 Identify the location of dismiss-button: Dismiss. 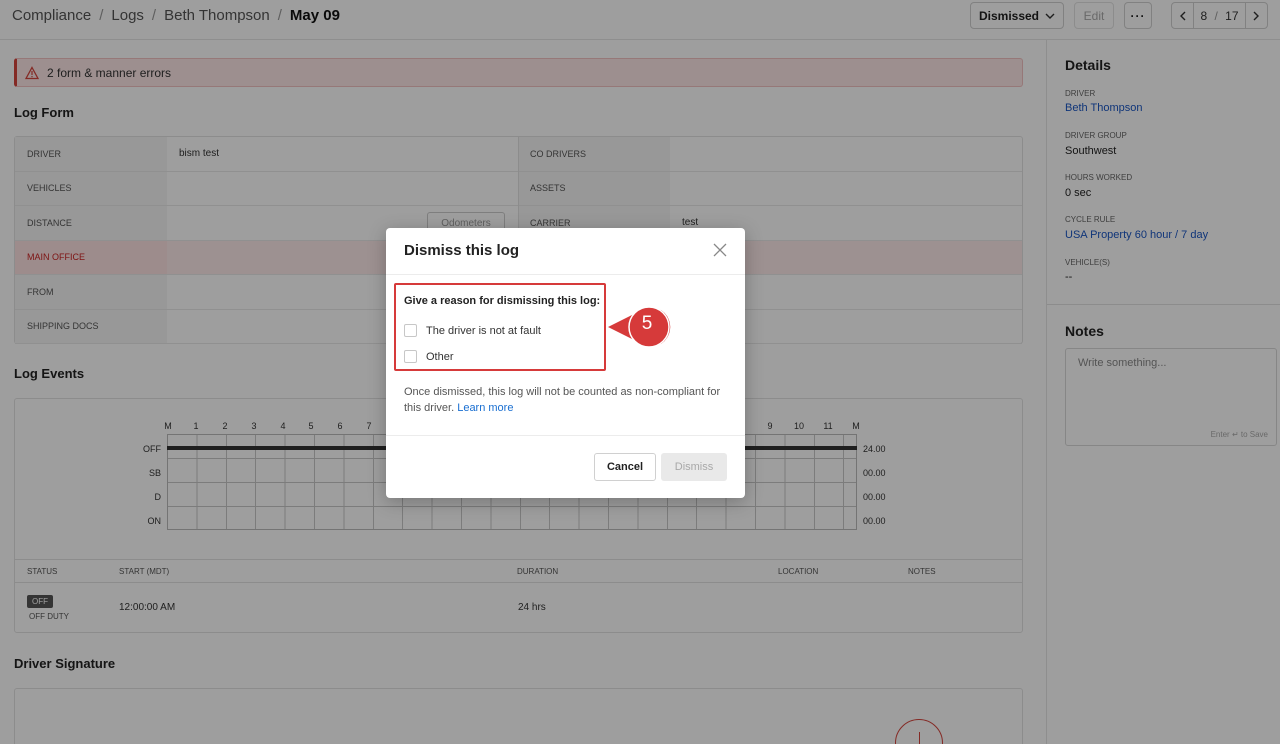
(694, 467).